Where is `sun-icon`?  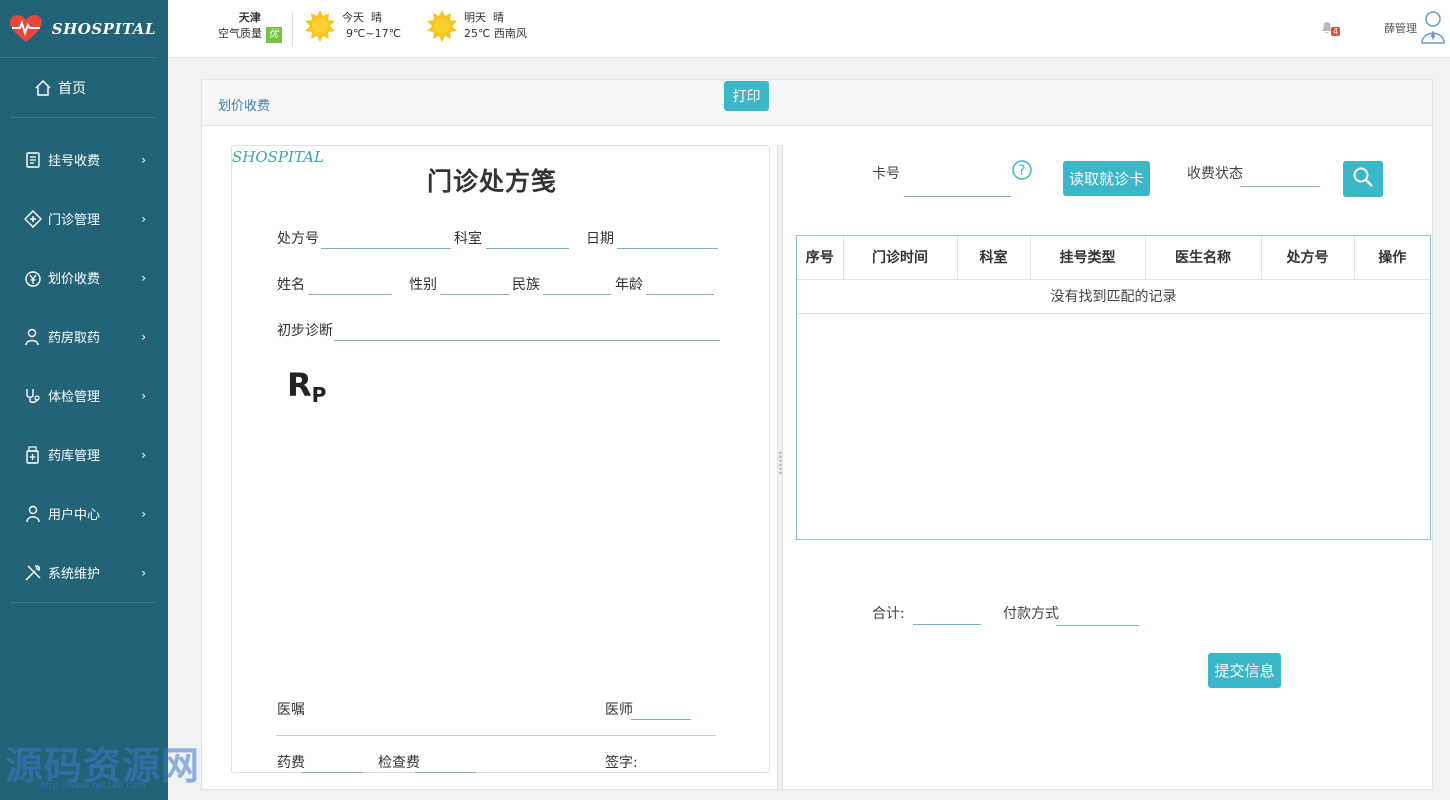
sun-icon is located at coordinates (320, 26).